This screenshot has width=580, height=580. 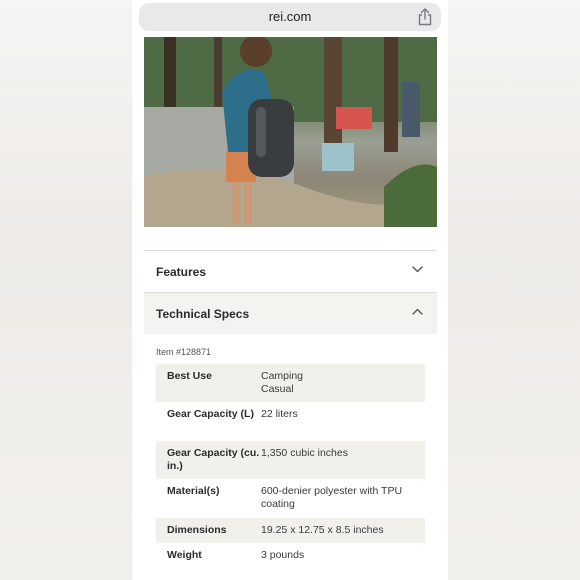 What do you see at coordinates (197, 530) in the screenshot?
I see `spec-label: Dimensions` at bounding box center [197, 530].